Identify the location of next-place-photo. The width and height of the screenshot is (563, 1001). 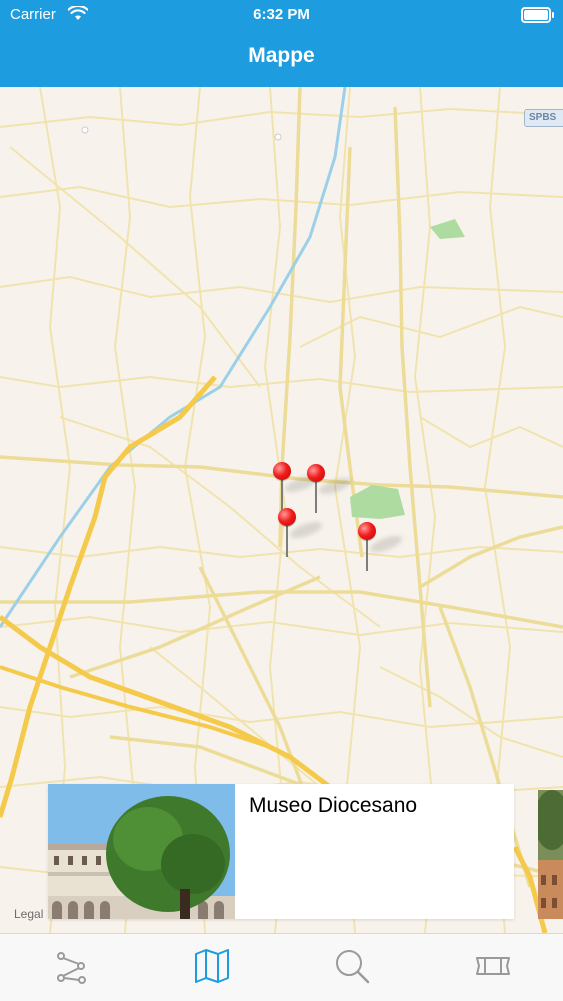
(550, 854).